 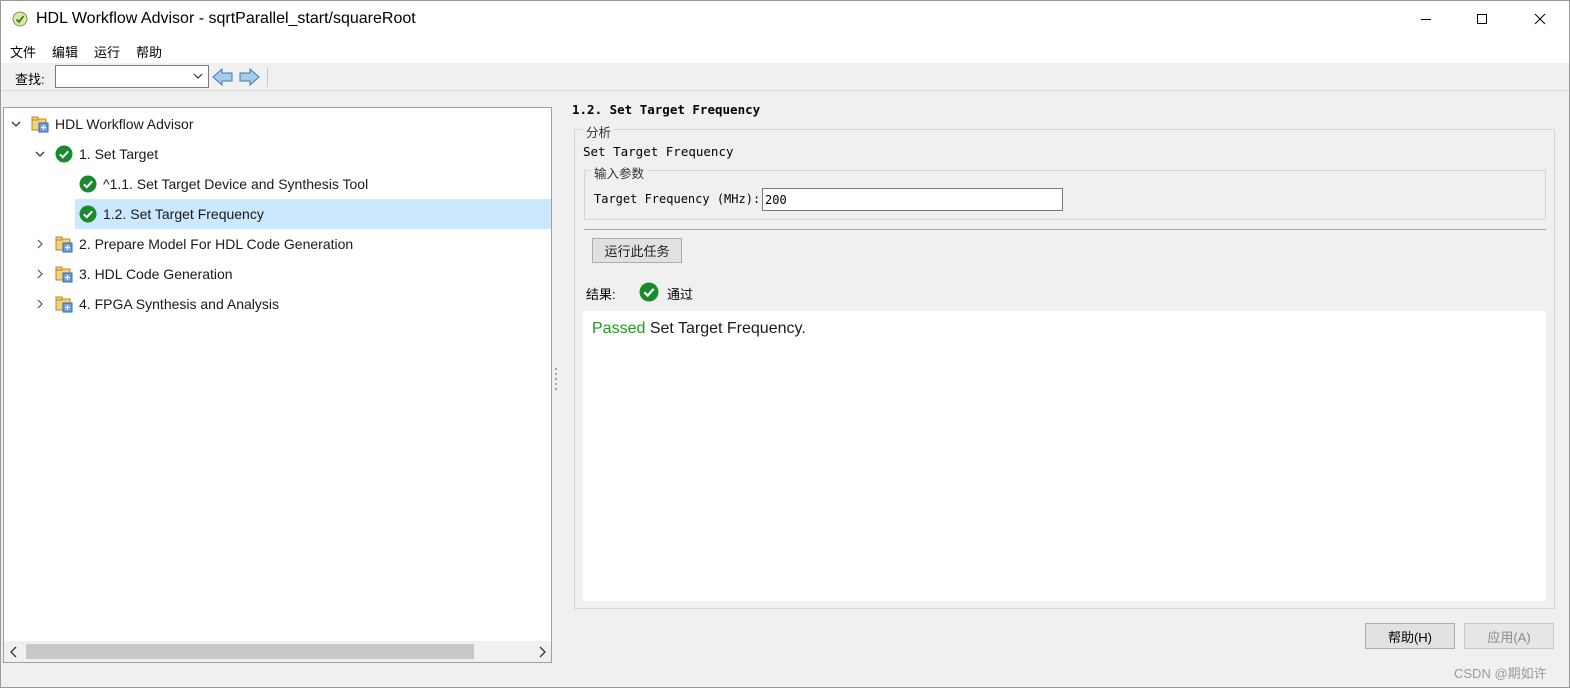 I want to click on menu-run: 运行, so click(x=107, y=51).